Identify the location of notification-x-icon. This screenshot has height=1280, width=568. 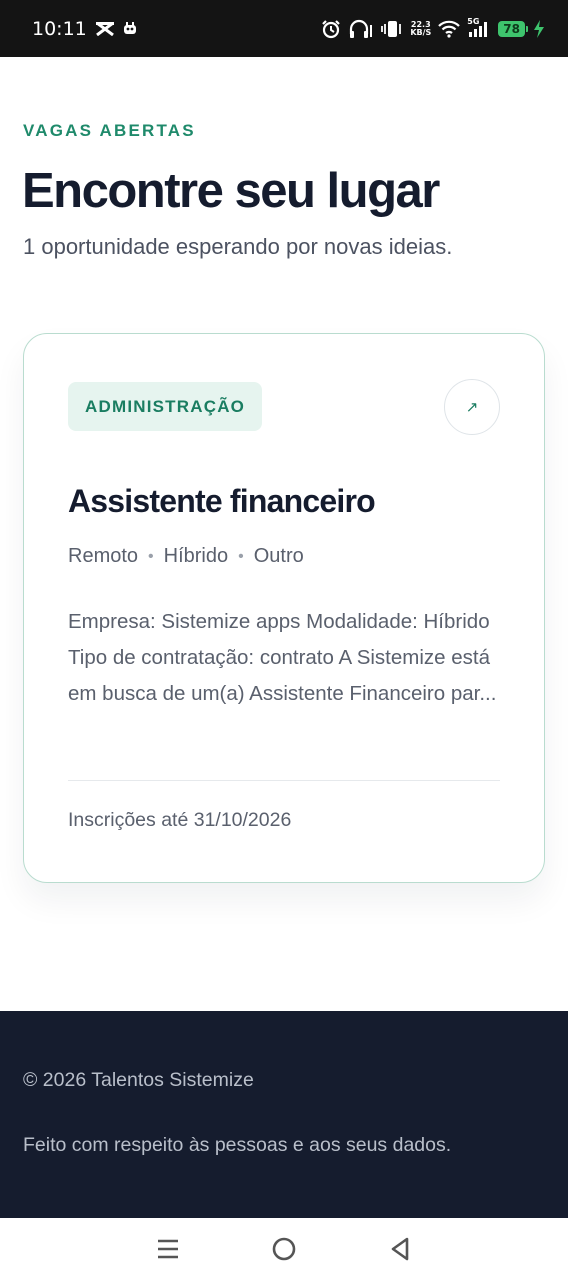
(105, 28).